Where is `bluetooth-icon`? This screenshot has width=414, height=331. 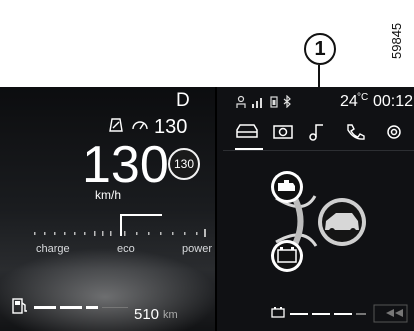 bluetooth-icon is located at coordinates (287, 102).